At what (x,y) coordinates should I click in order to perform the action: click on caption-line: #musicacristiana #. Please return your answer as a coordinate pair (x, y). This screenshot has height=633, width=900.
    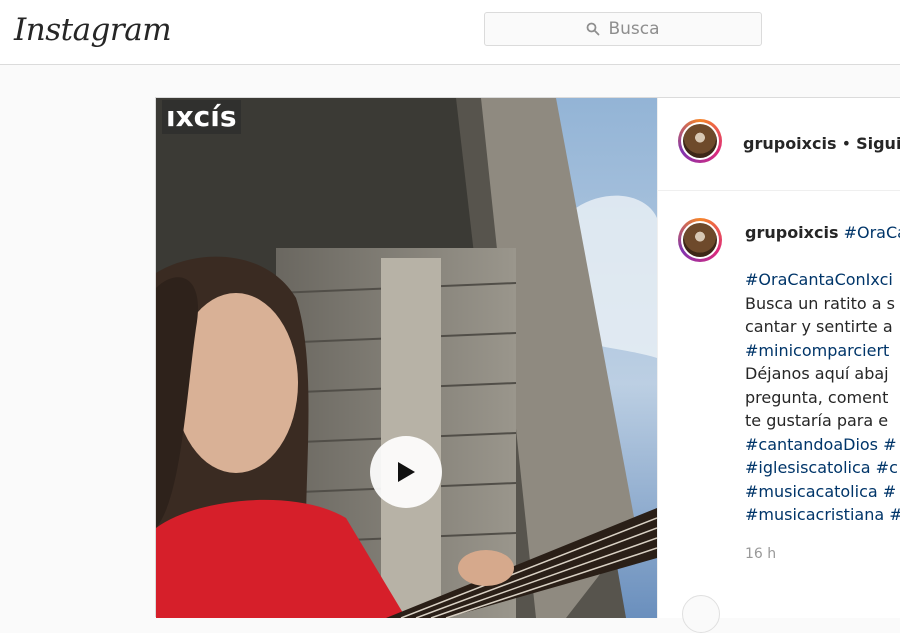
    Looking at the image, I should click on (822, 515).